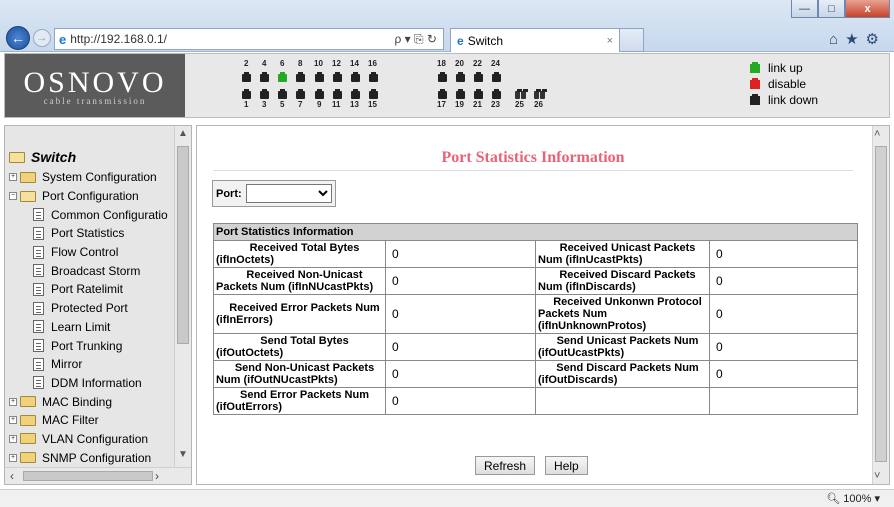  What do you see at coordinates (12, 476) in the screenshot?
I see `scroll-left-icon: ‹` at bounding box center [12, 476].